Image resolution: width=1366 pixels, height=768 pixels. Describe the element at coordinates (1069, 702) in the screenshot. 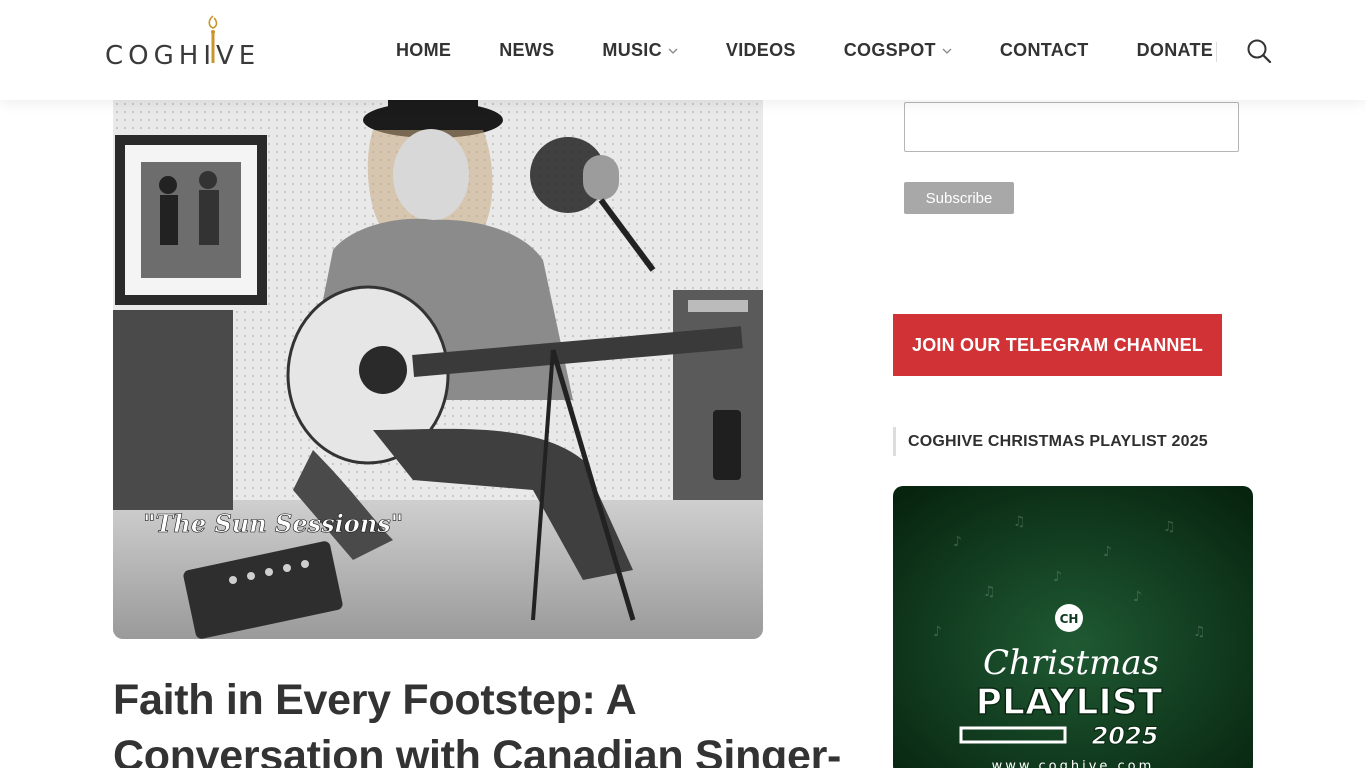

I see `playlist-word: PLAYLIST` at that location.